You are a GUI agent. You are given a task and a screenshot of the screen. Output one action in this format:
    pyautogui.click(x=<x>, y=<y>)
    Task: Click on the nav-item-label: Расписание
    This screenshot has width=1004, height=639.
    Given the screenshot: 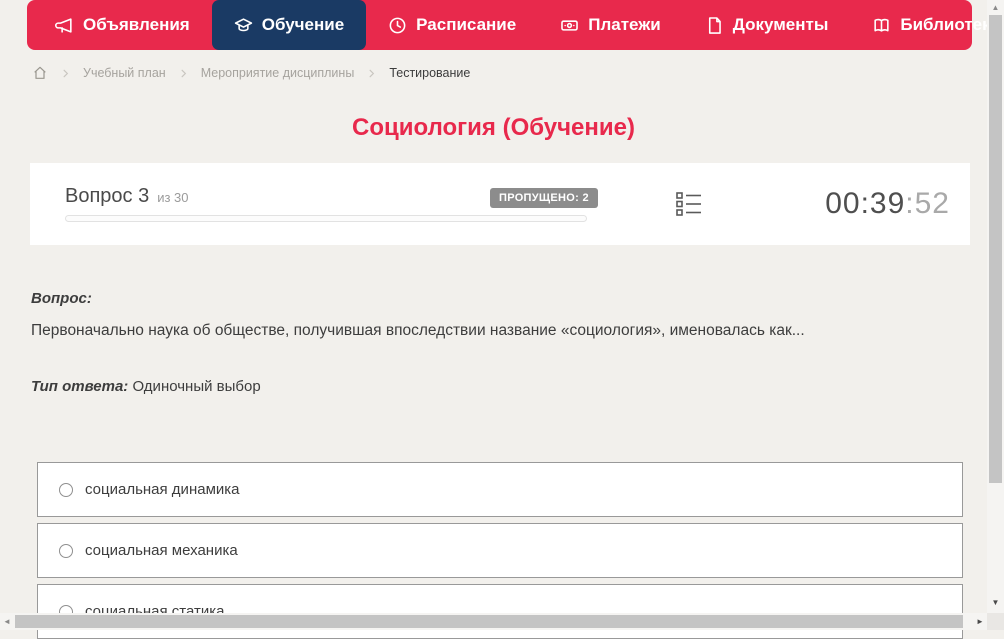 What is the action you would take?
    pyautogui.click(x=466, y=24)
    